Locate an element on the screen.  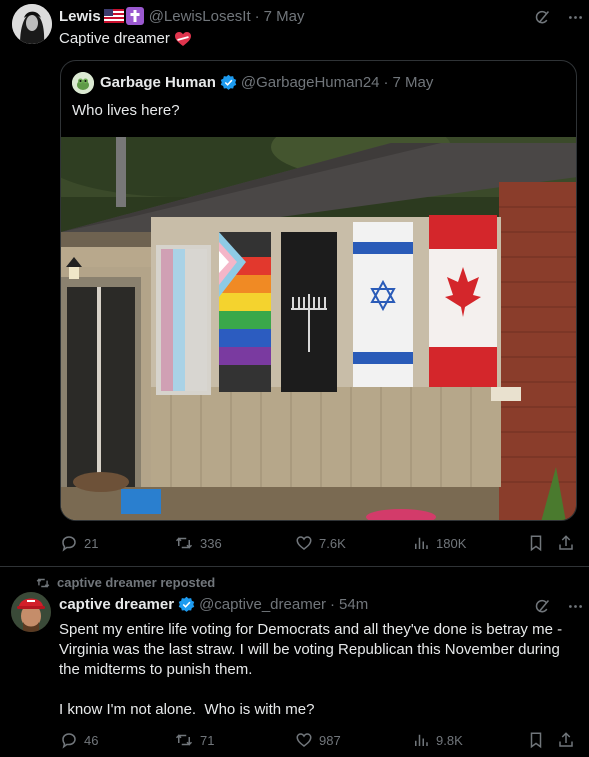
reply-button: 46 is located at coordinates (79, 740).